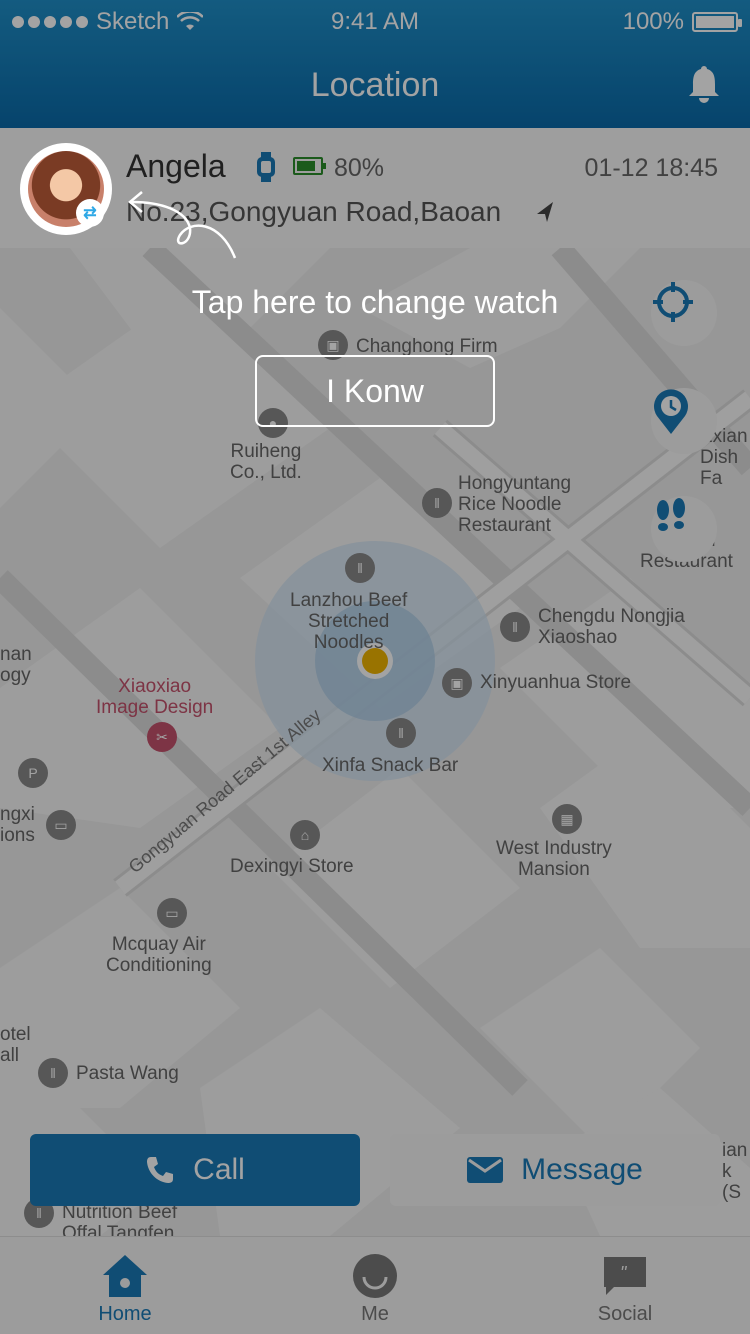 This screenshot has width=750, height=1334. Describe the element at coordinates (375, 391) in the screenshot. I see `dismiss-hint-button: I Konw` at that location.